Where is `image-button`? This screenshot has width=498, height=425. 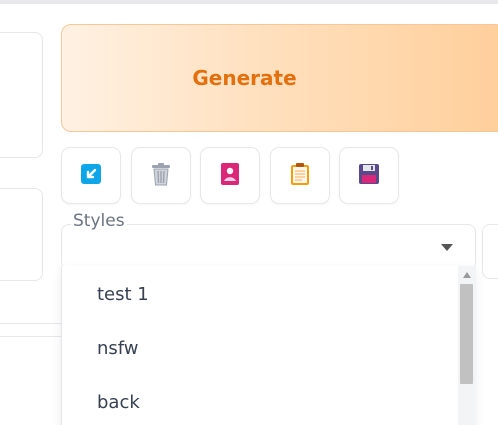
image-button is located at coordinates (230, 175).